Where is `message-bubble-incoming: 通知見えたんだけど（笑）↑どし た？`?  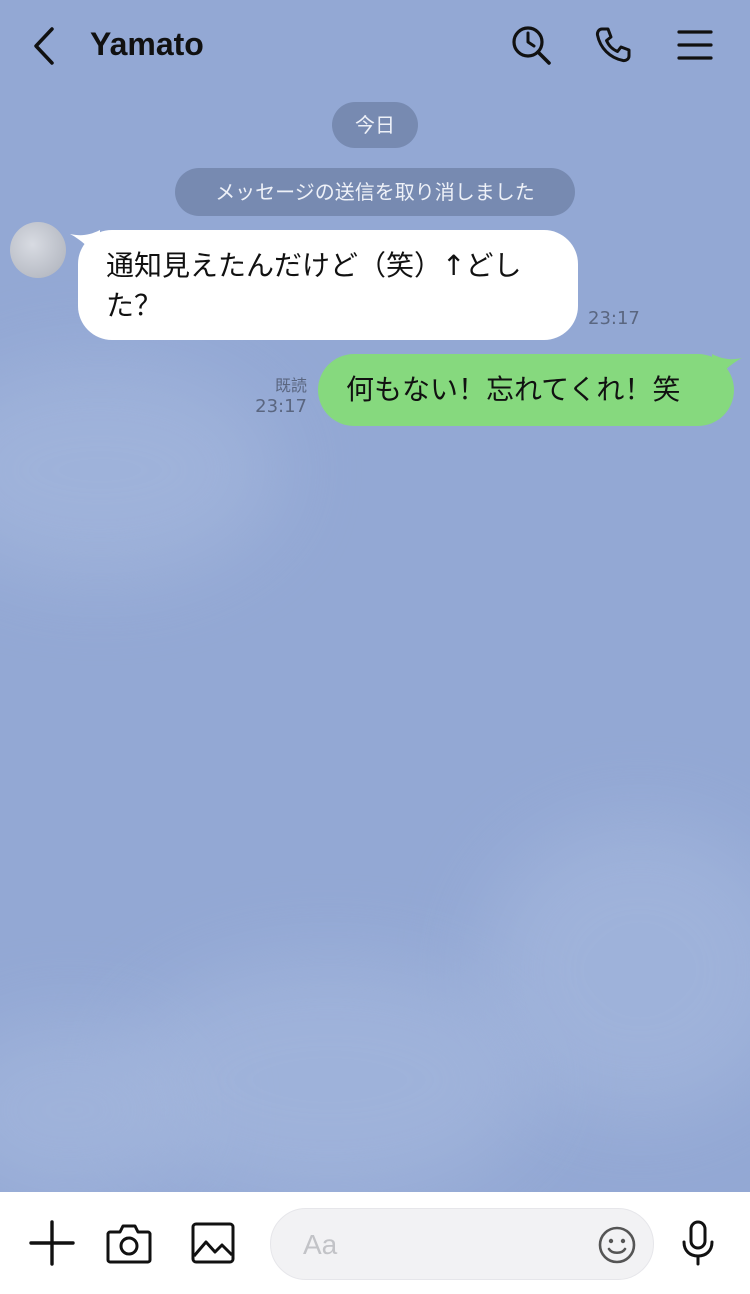
message-bubble-incoming: 通知見えたんだけど（笑）↑どし た？ is located at coordinates (328, 285).